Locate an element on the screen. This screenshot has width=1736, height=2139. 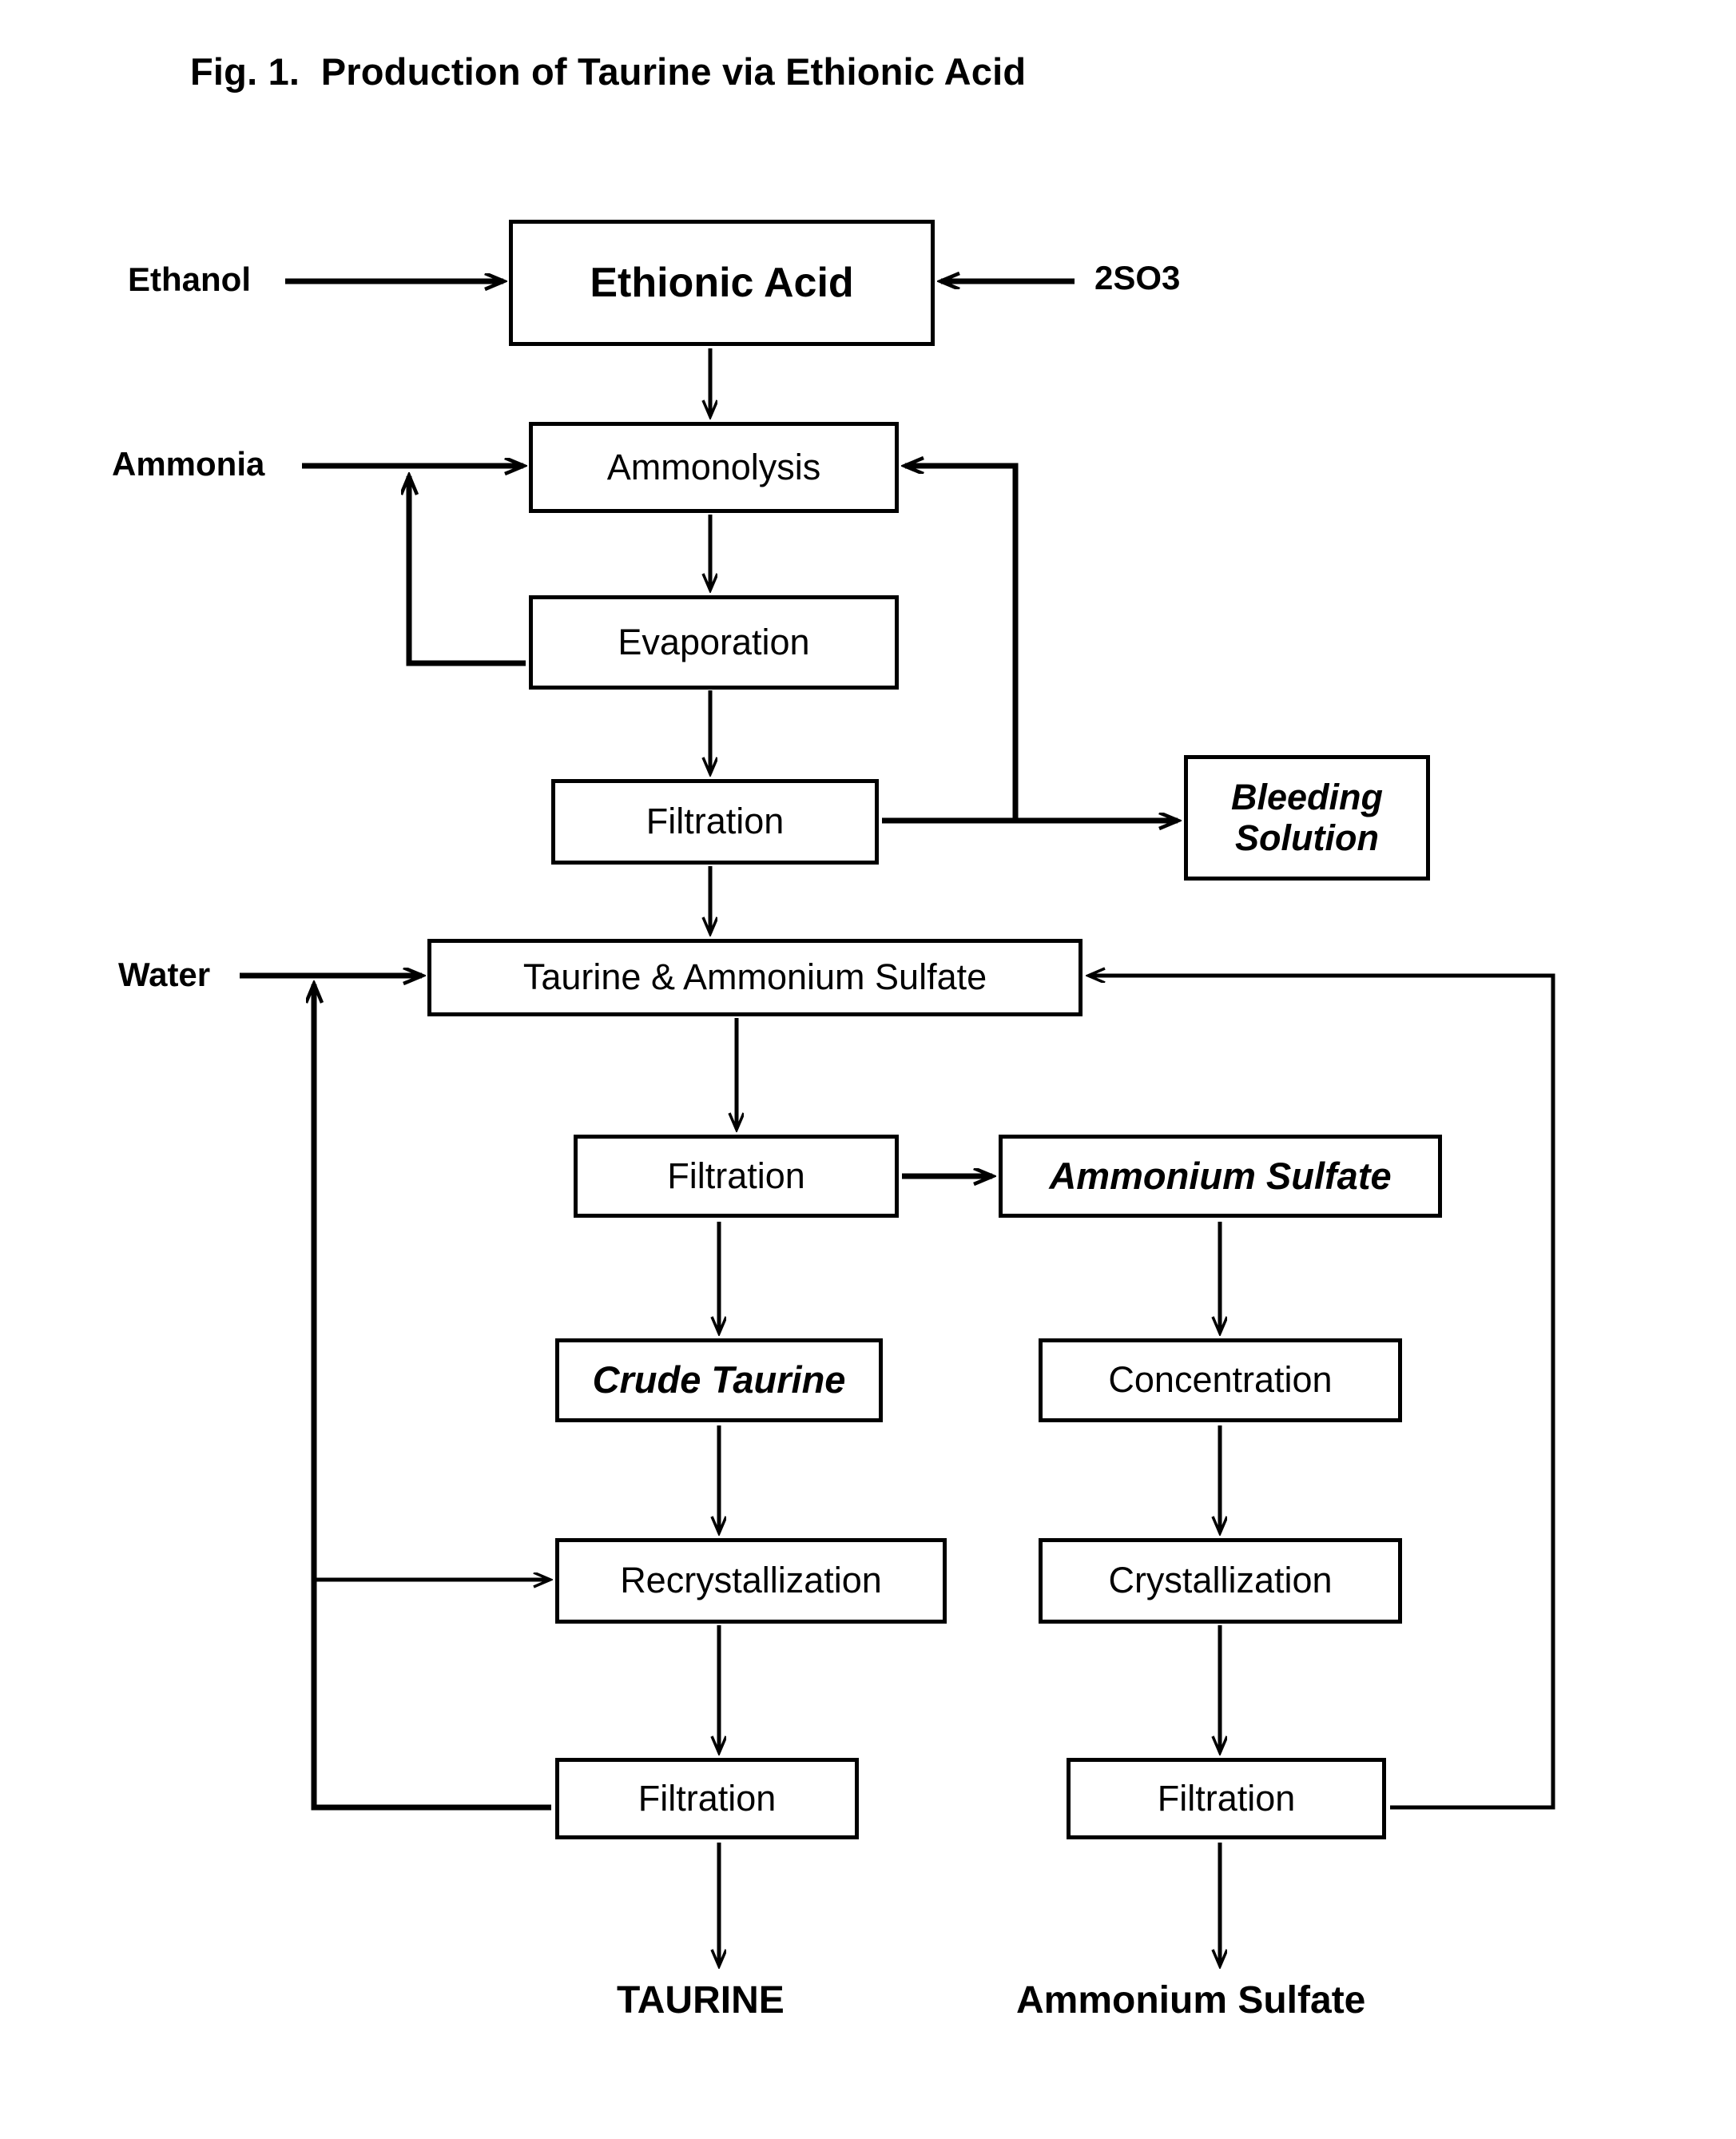
node-filtration-3: Filtration is located at coordinates (707, 1799).